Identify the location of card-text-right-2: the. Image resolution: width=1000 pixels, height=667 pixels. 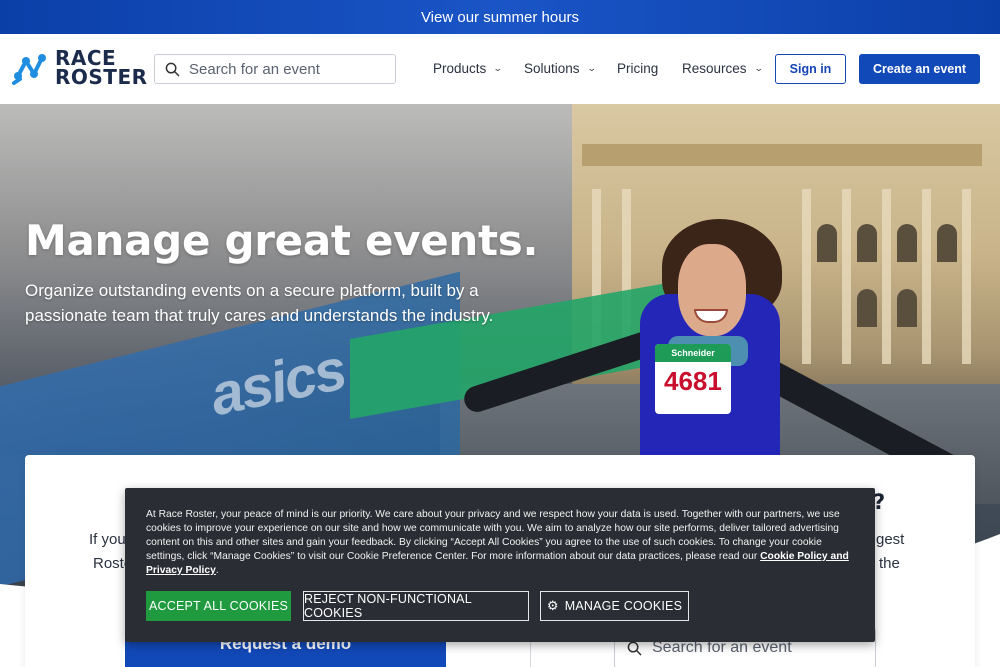
(889, 563).